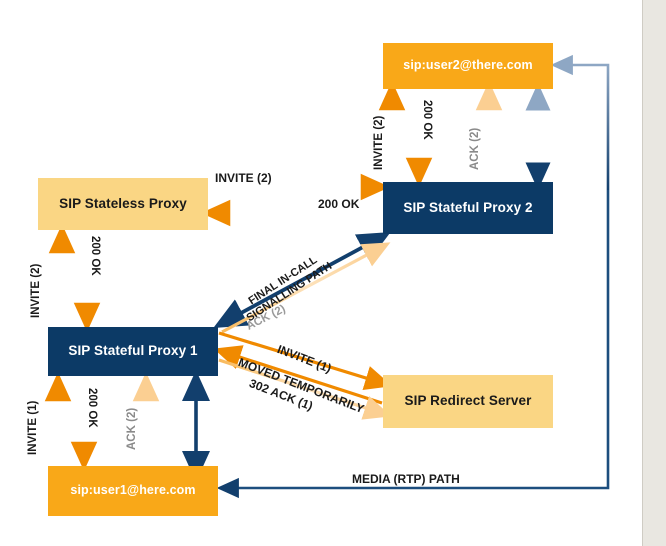 Image resolution: width=666 pixels, height=546 pixels. Describe the element at coordinates (92, 408) in the screenshot. I see `edge-label-200ok-bottom-down: 200 OK` at that location.